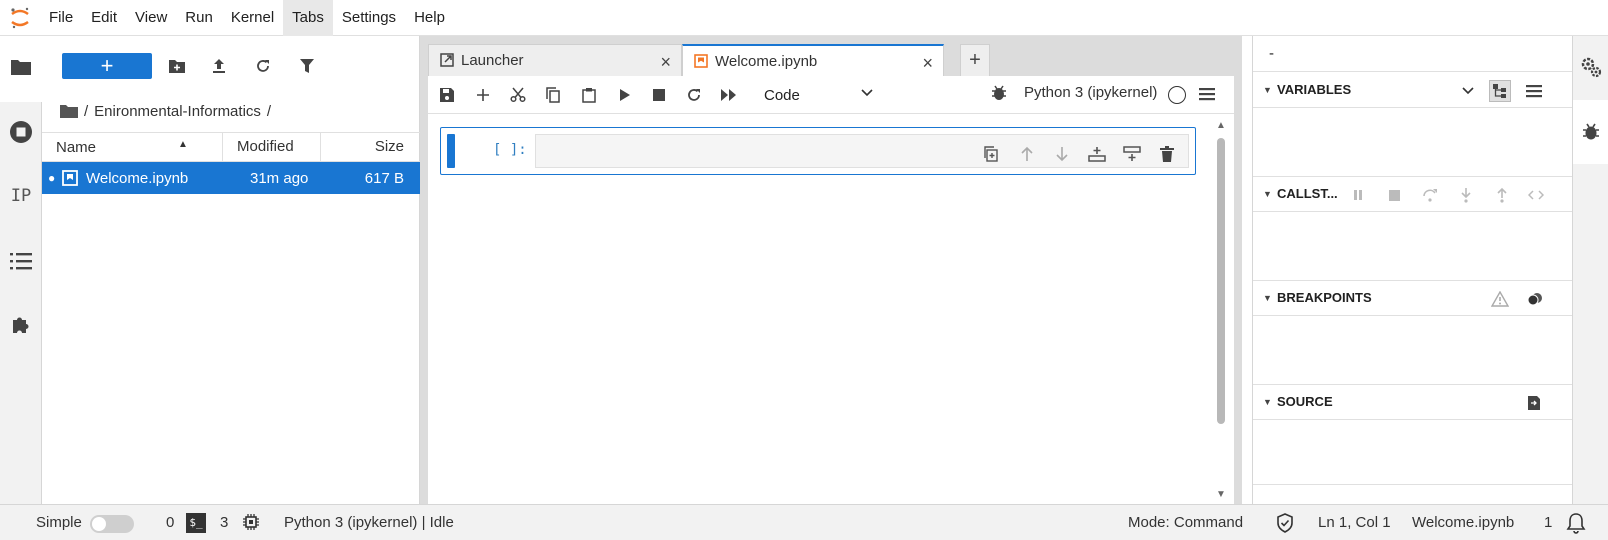 The height and width of the screenshot is (540, 1608). Describe the element at coordinates (1354, 522) in the screenshot. I see `cursor-position: Ln 1, Col 1` at that location.